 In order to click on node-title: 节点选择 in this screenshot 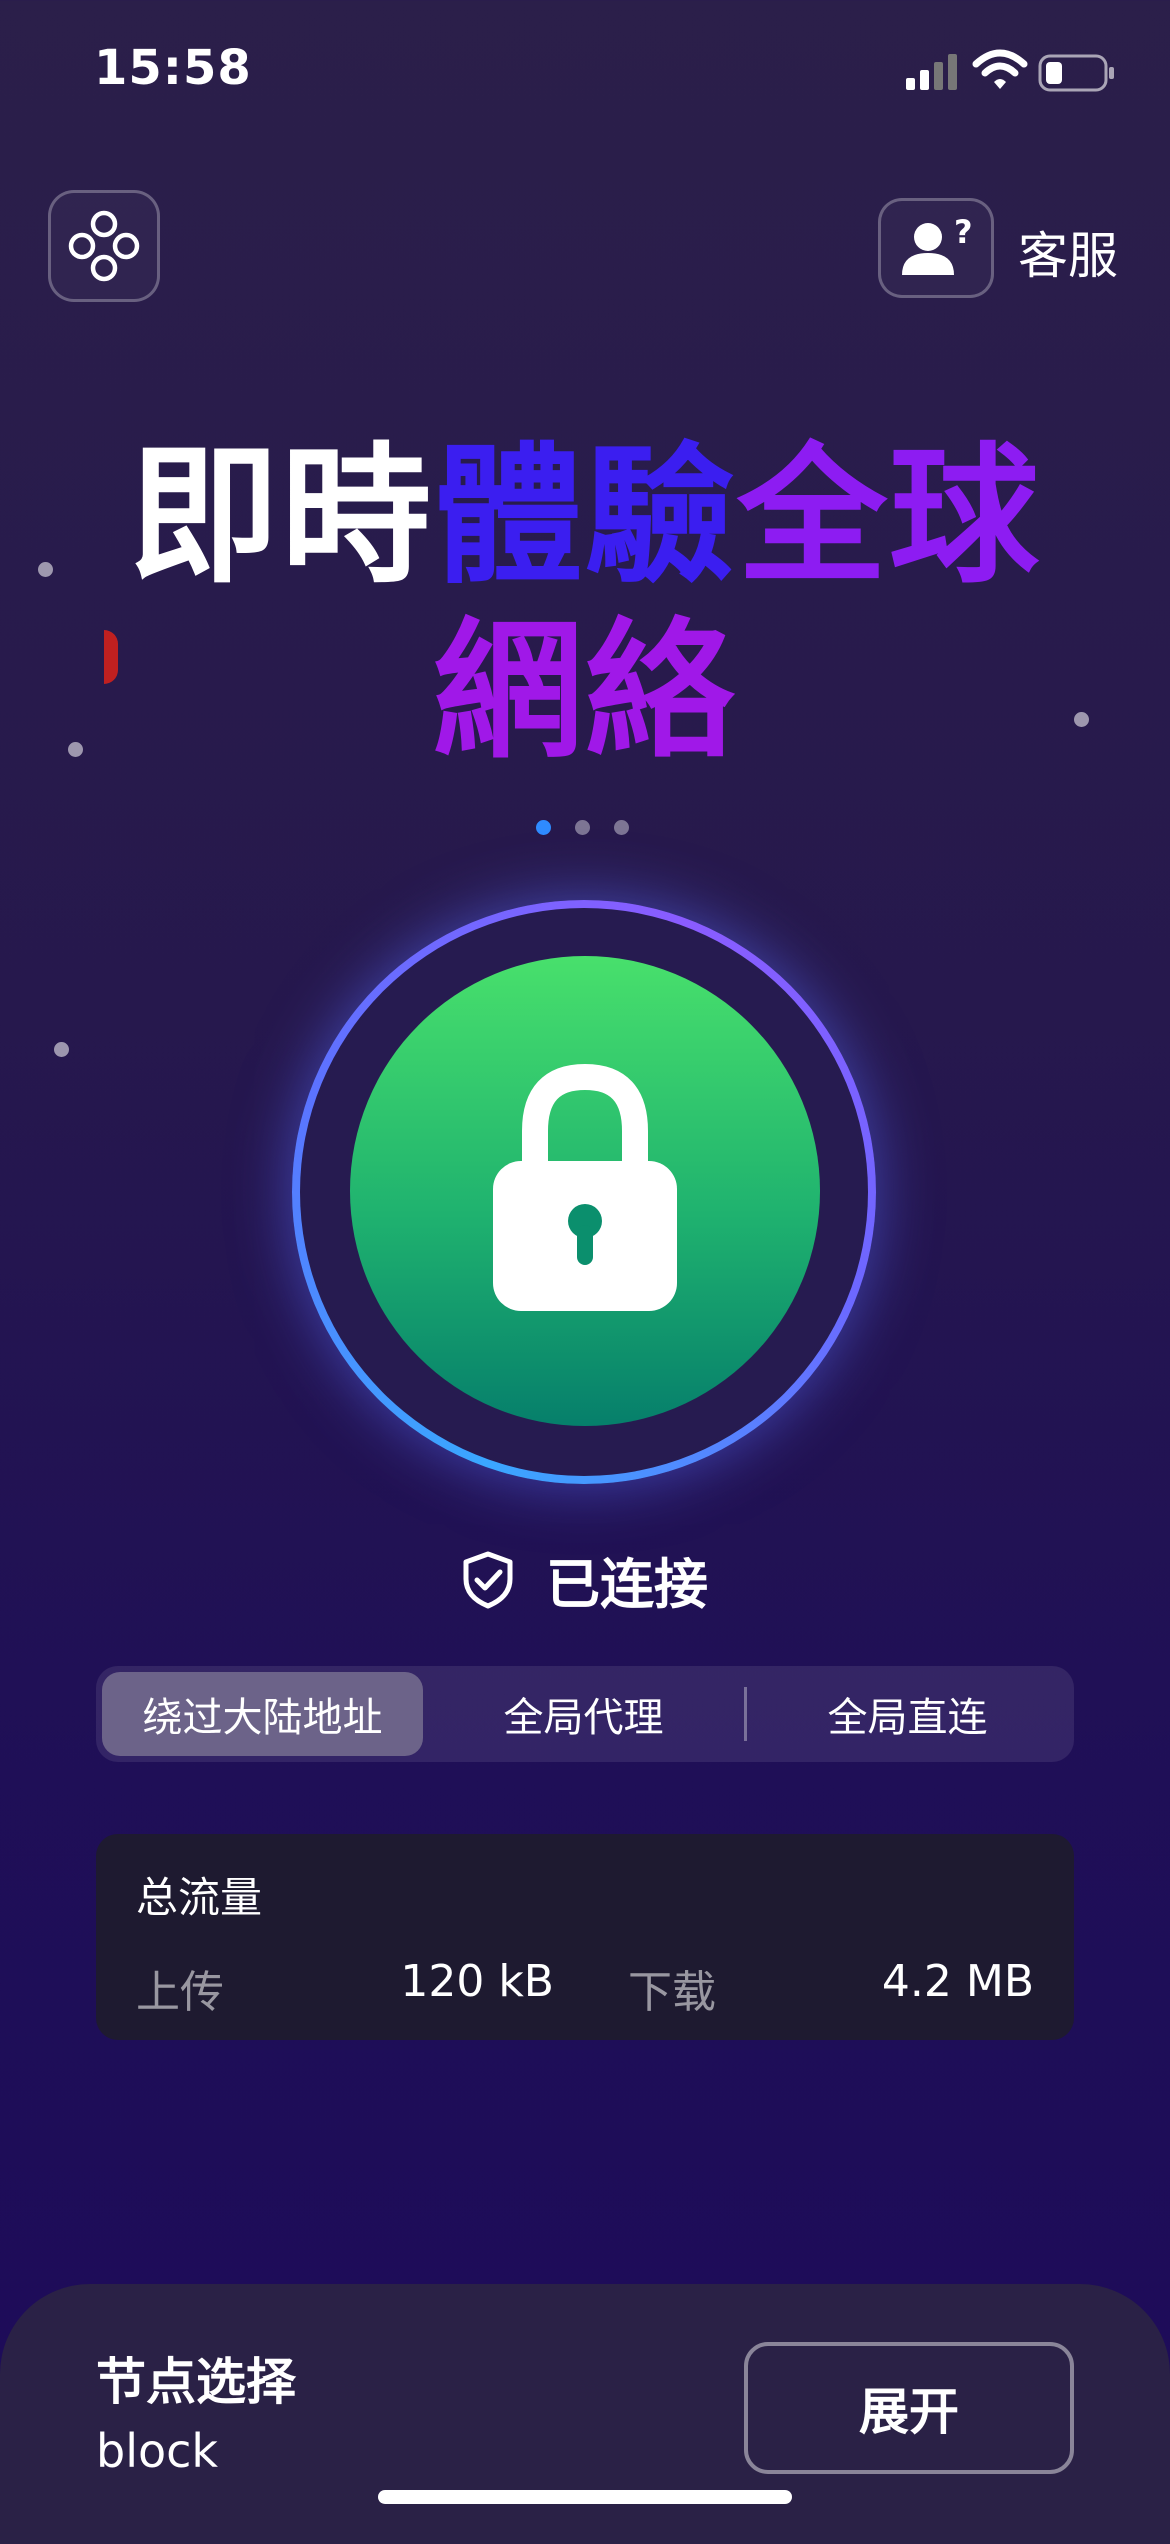, I will do `click(196, 2382)`.